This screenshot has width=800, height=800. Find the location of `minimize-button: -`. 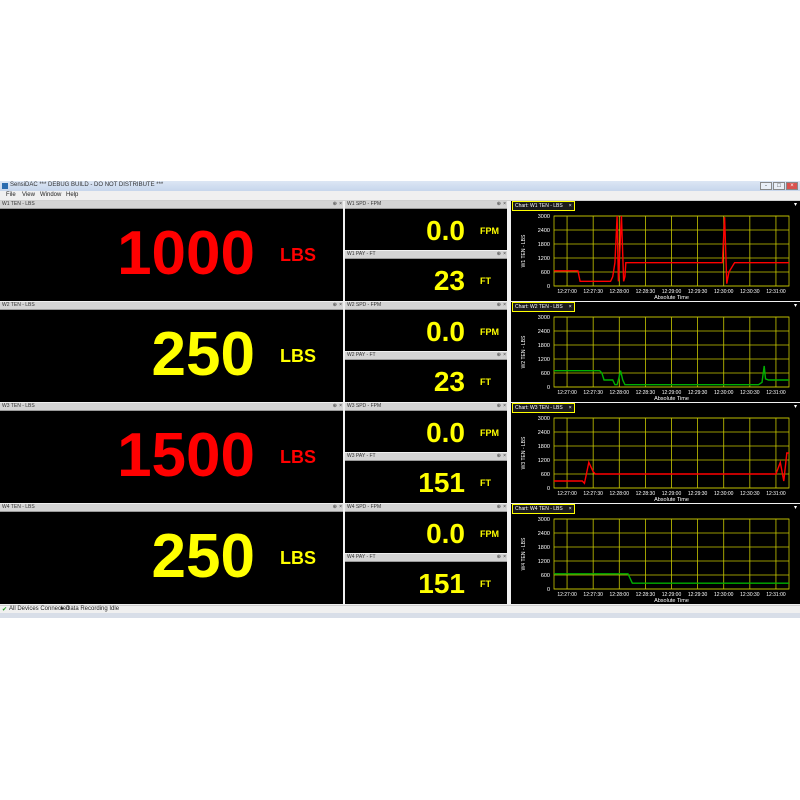

minimize-button: - is located at coordinates (766, 186).